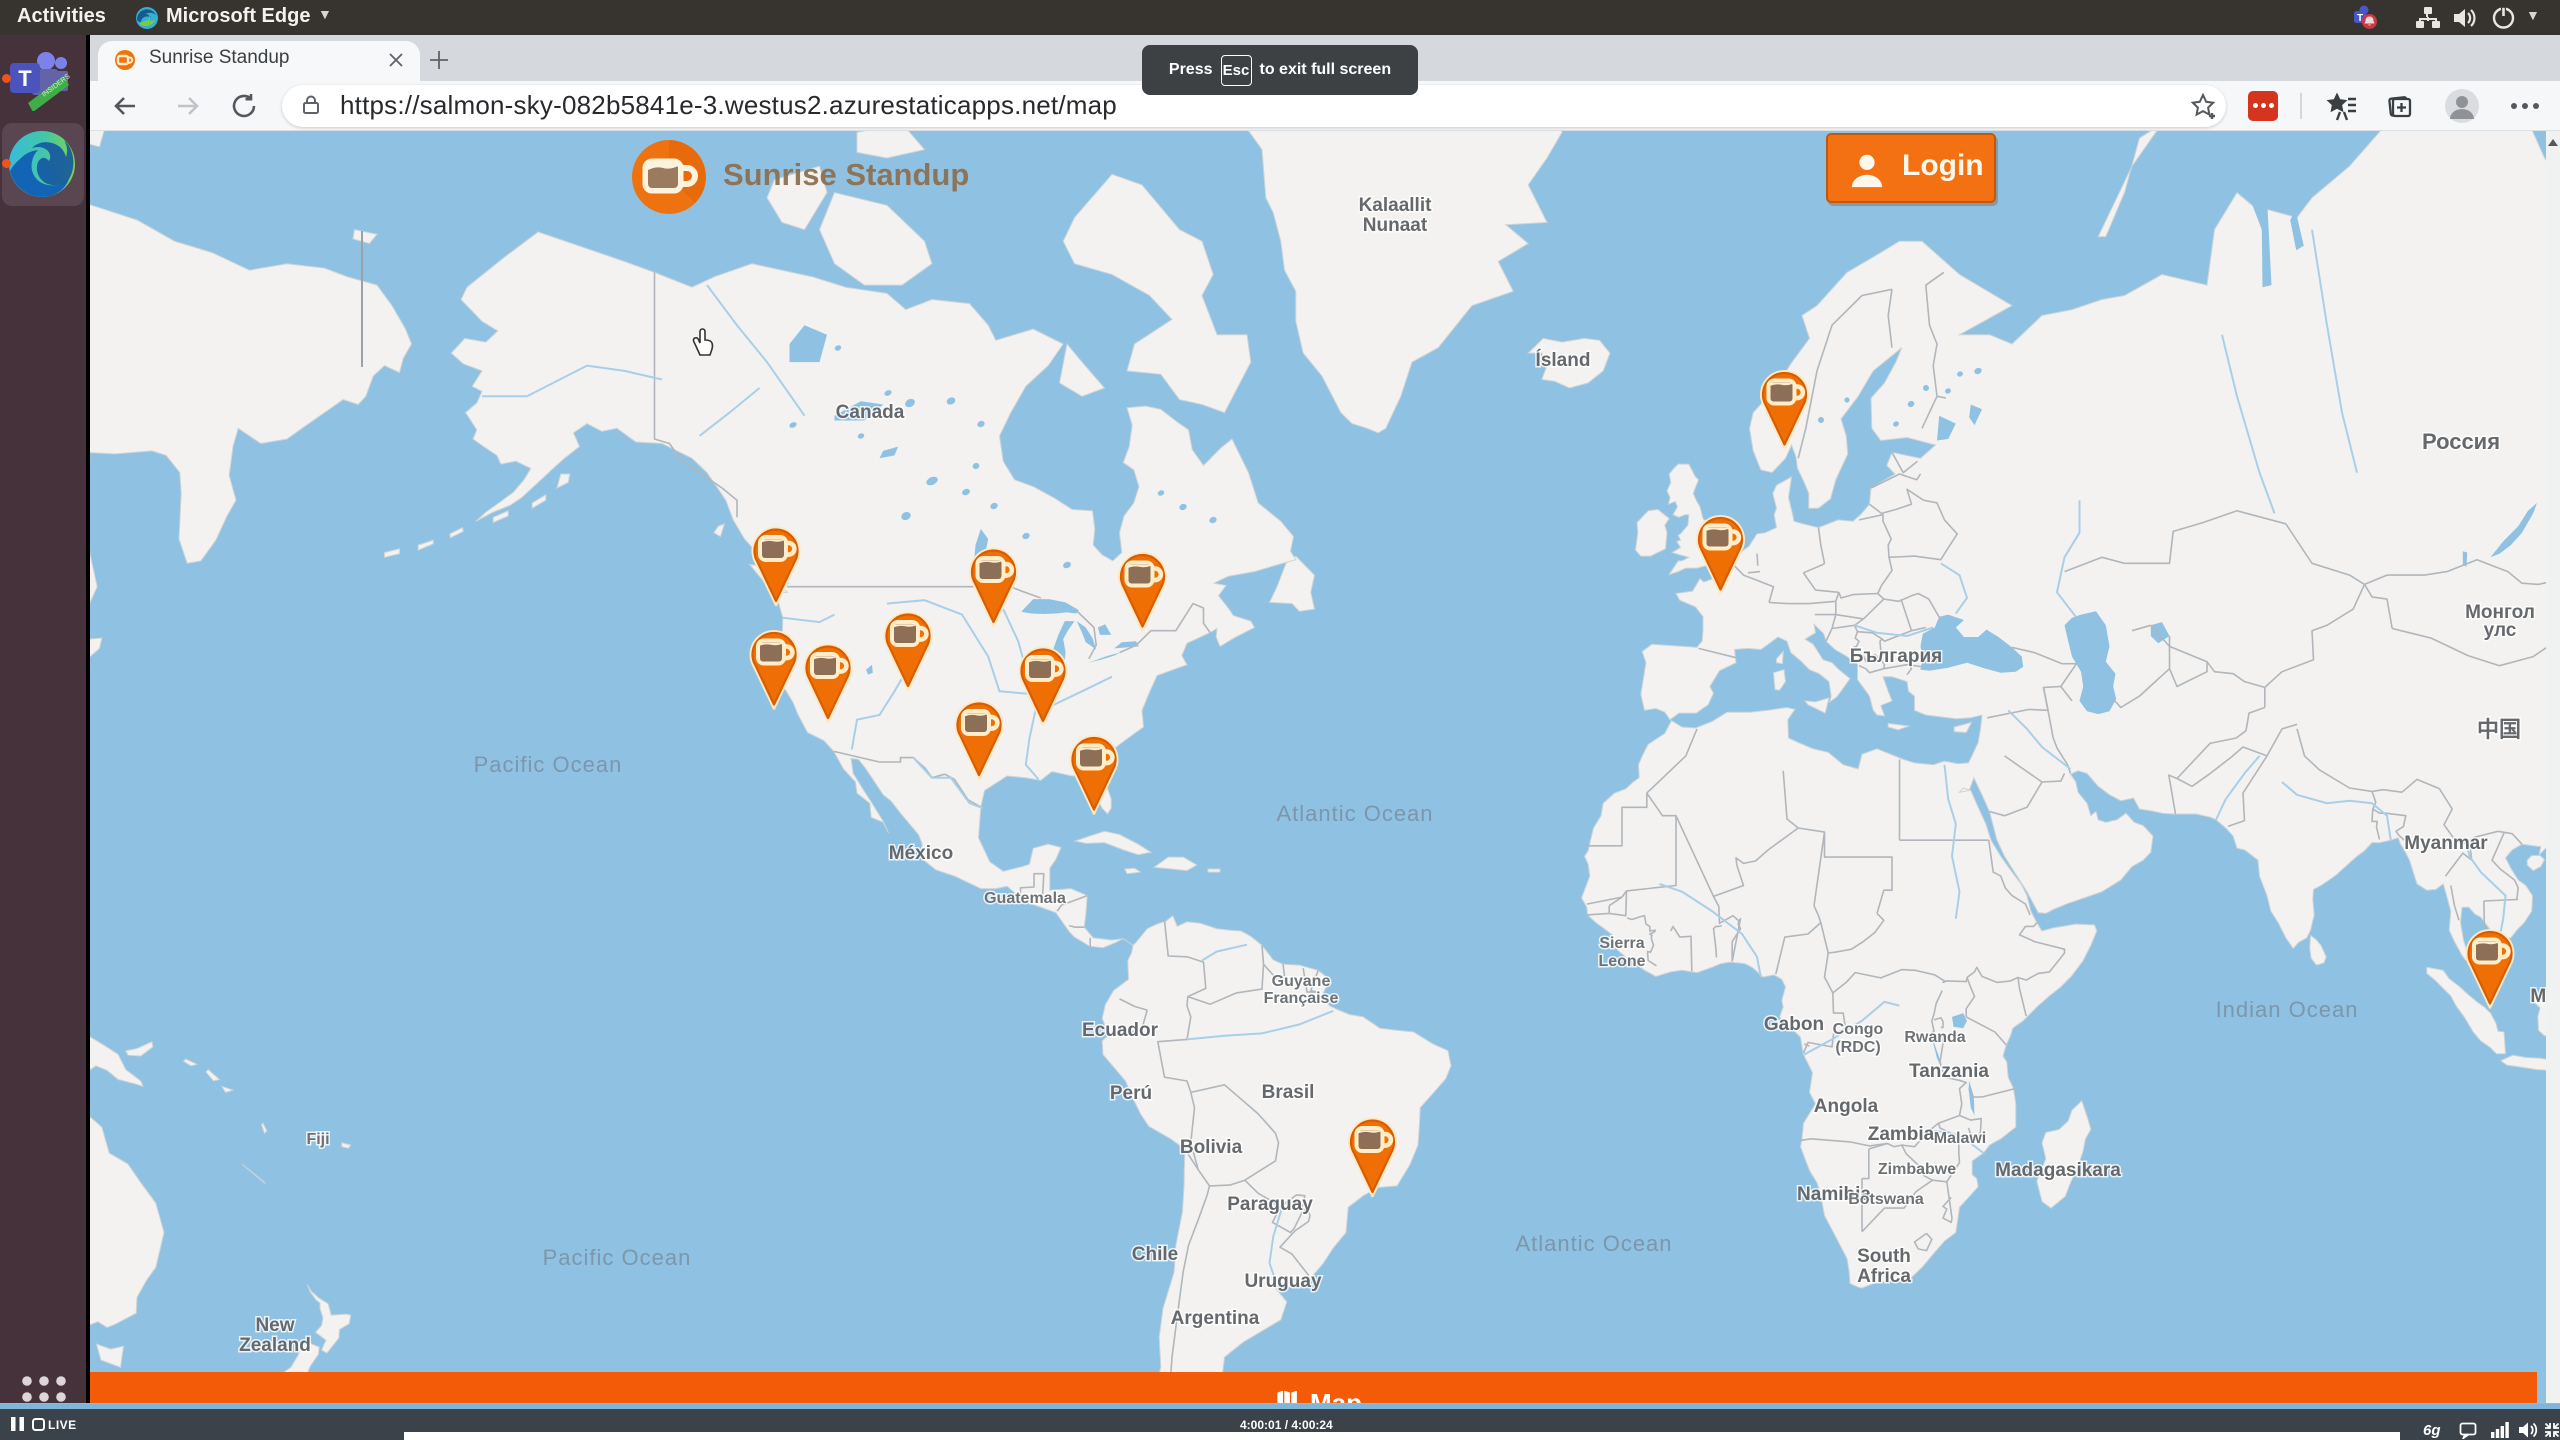 This screenshot has width=2560, height=1440. Describe the element at coordinates (1886, 1199) in the screenshot. I see `svg-text: Botswana` at that location.